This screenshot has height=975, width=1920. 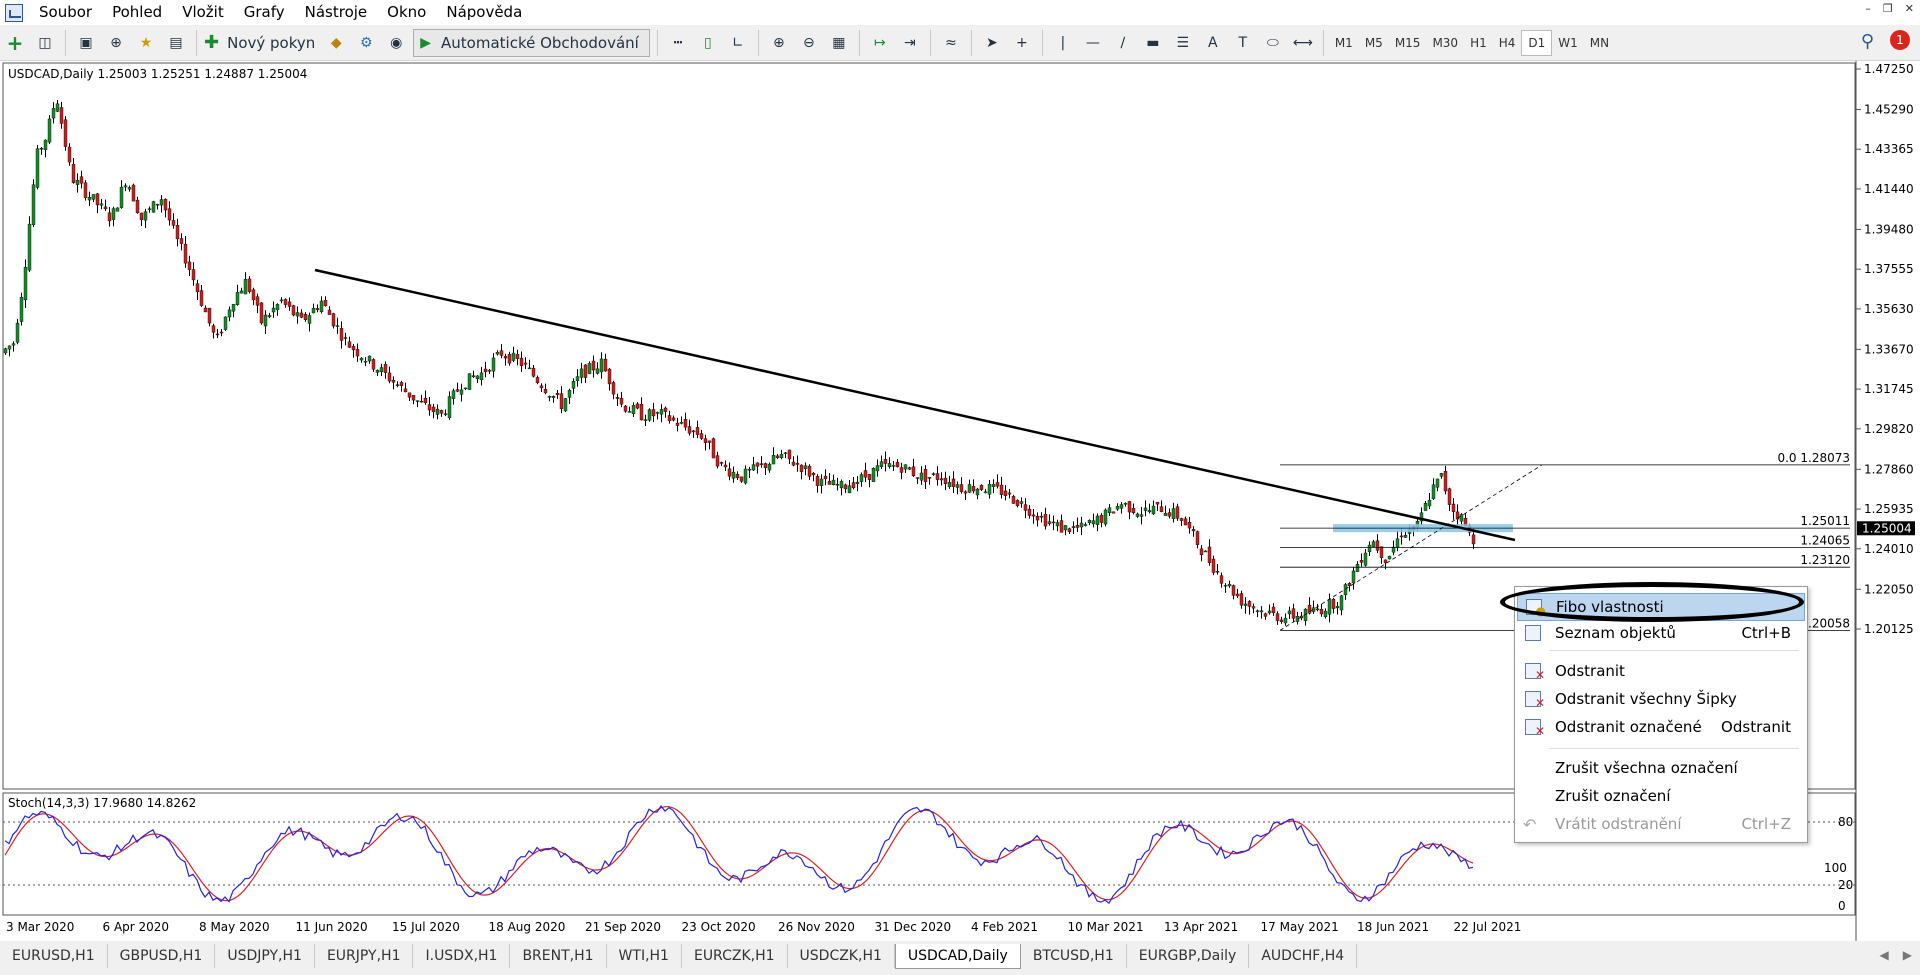 I want to click on tab-btcusd: BTCUSD,H1, so click(x=1074, y=956).